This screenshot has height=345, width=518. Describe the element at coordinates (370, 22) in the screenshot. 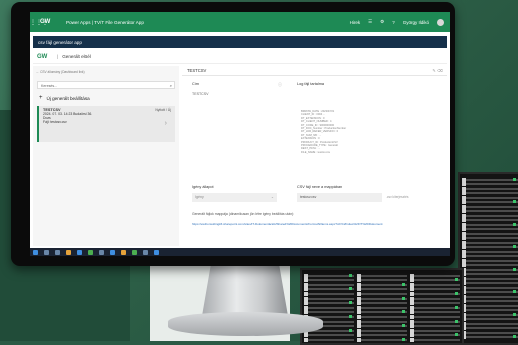

I see `menu-icon: ☰` at that location.